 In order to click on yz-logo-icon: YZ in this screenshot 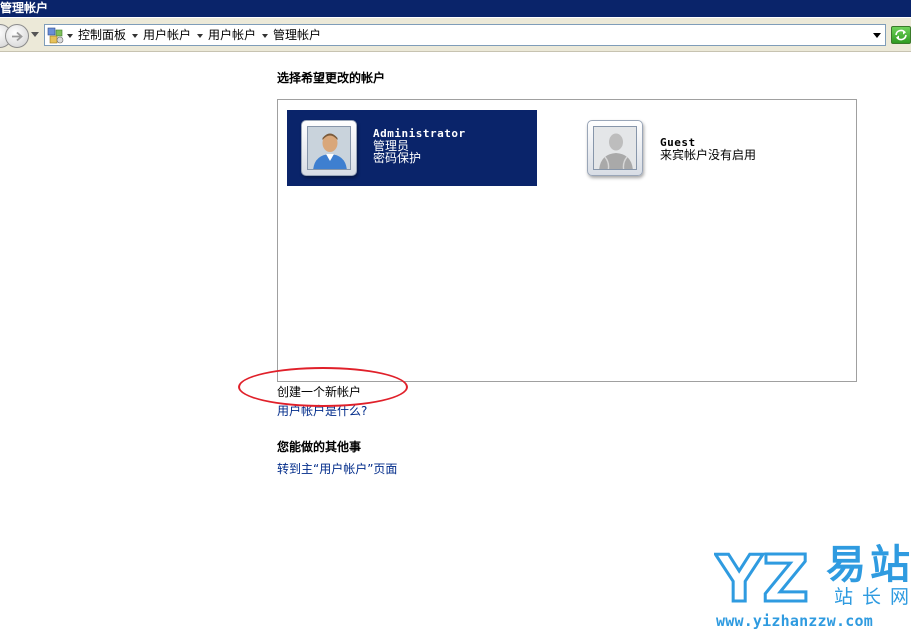, I will do `click(762, 576)`.